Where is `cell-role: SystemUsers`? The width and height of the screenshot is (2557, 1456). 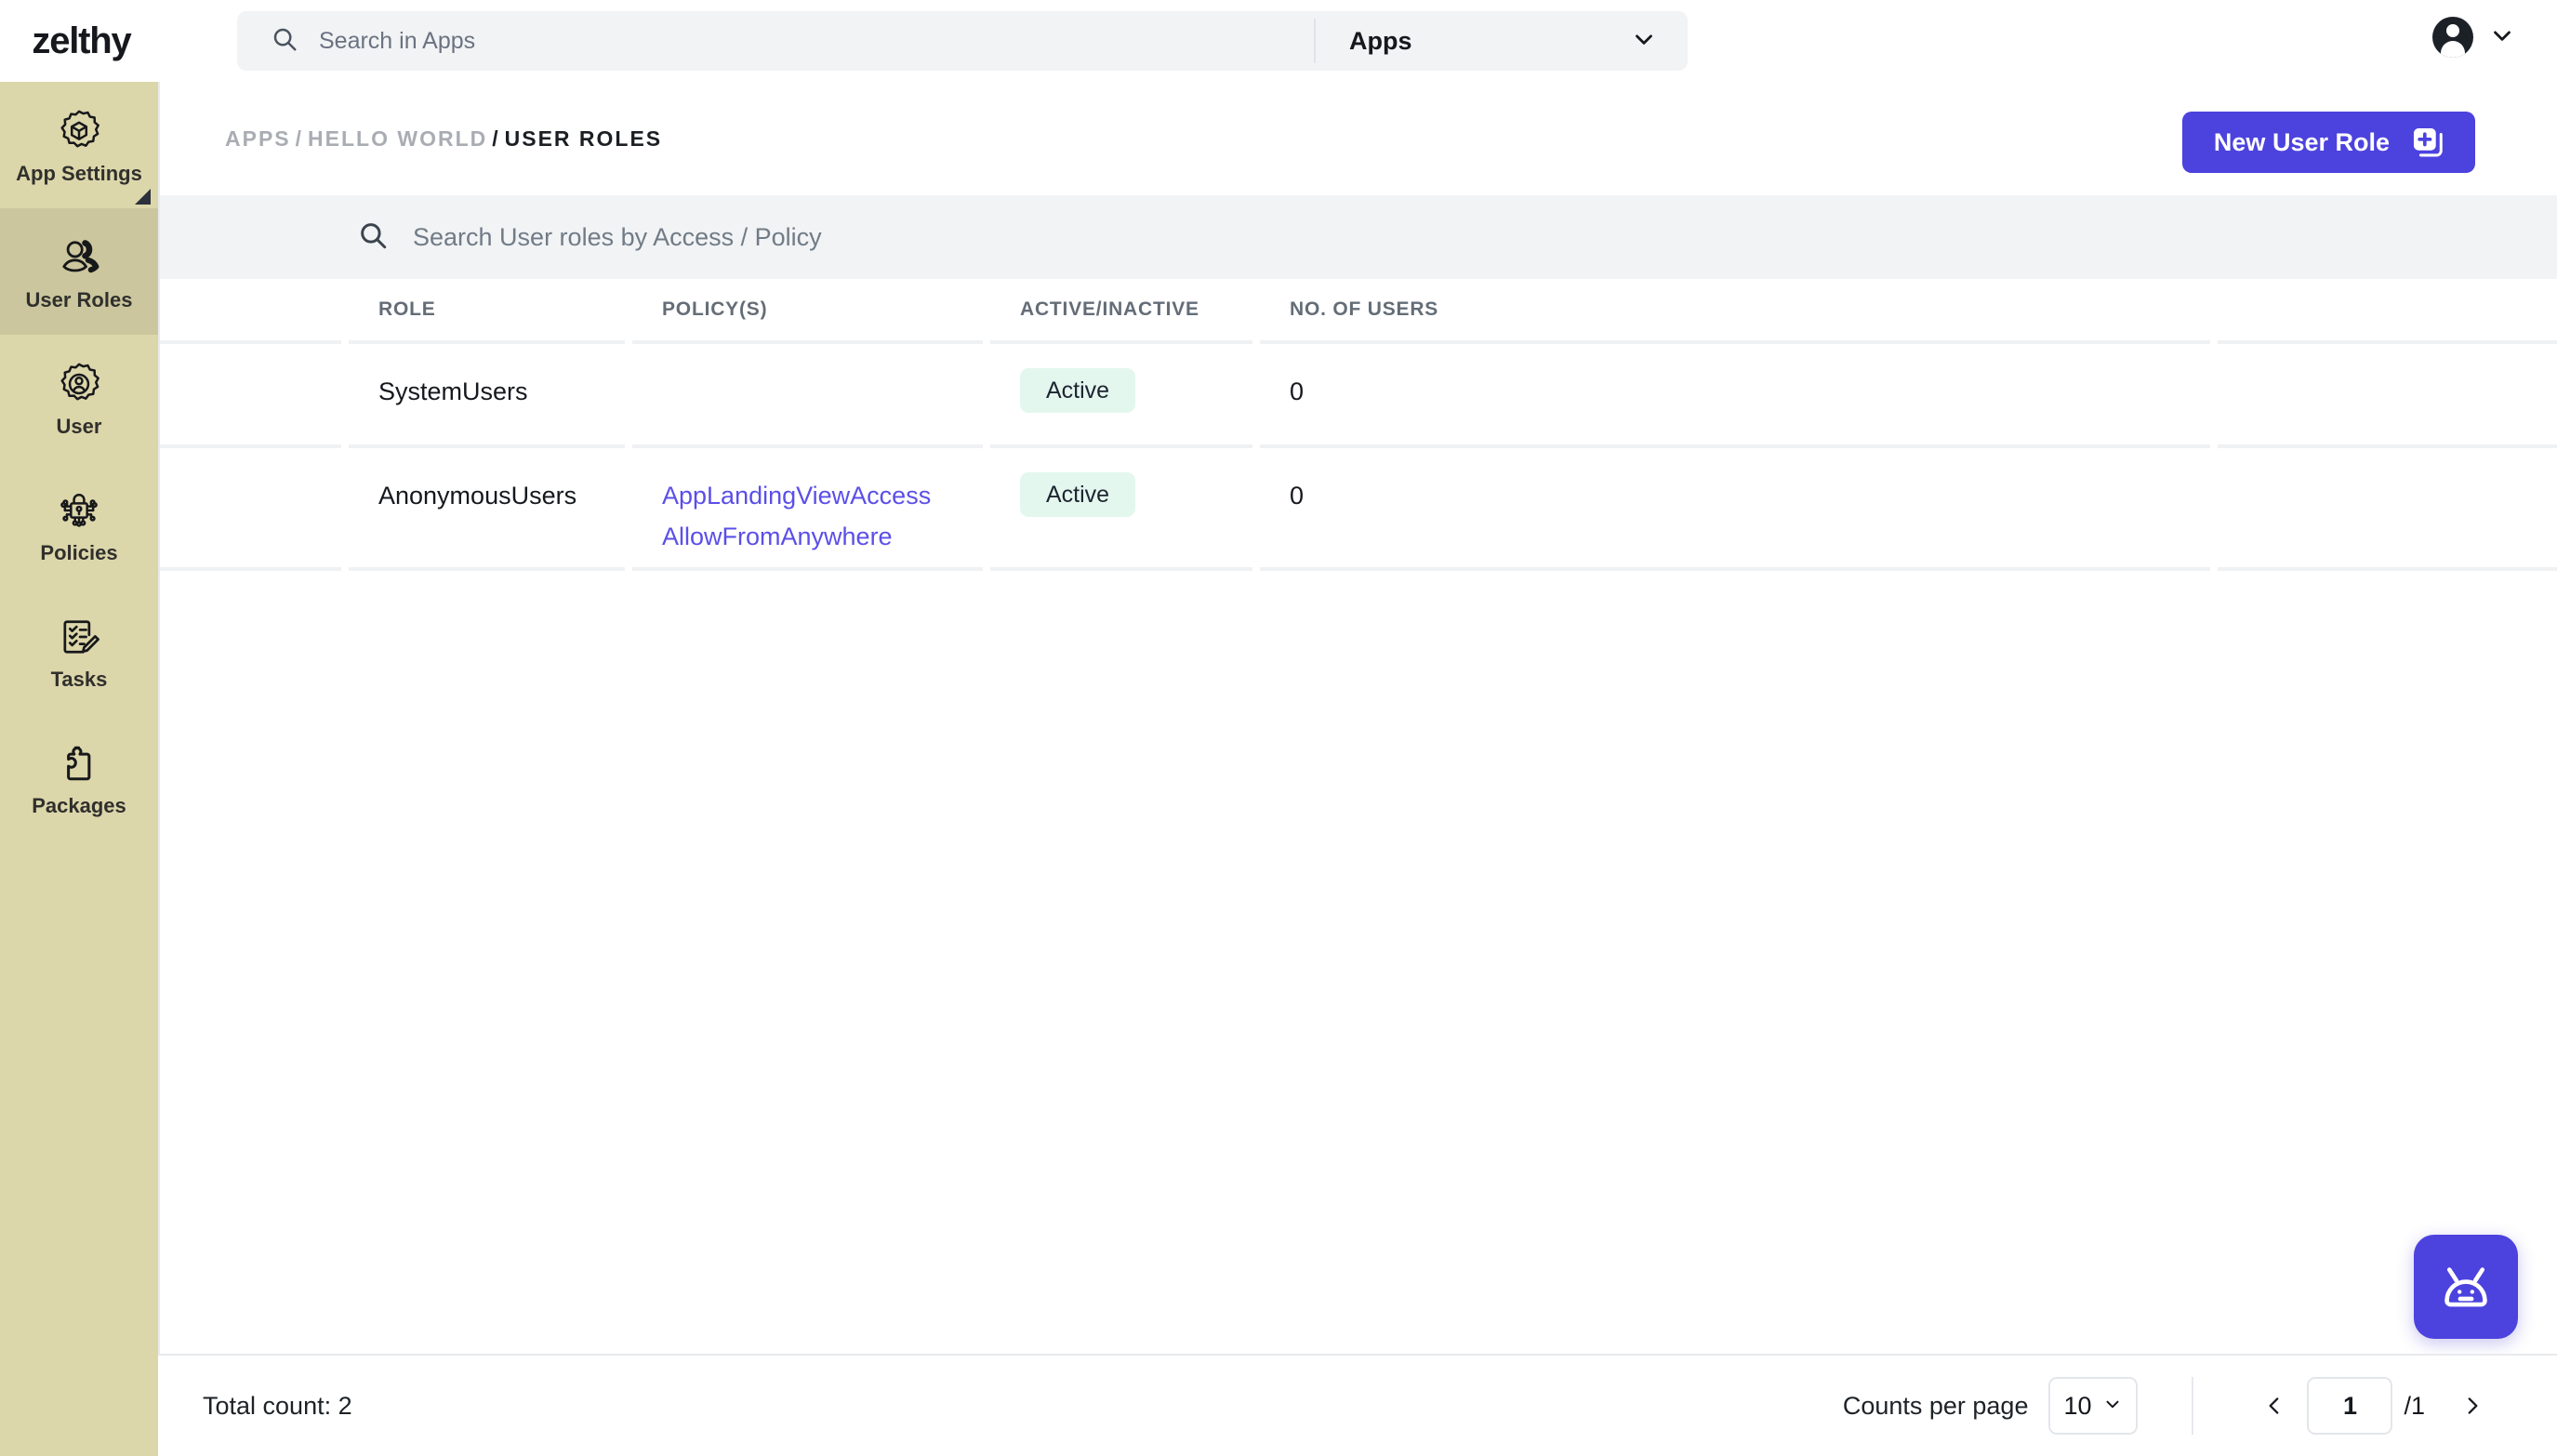
cell-role: SystemUsers is located at coordinates (453, 391).